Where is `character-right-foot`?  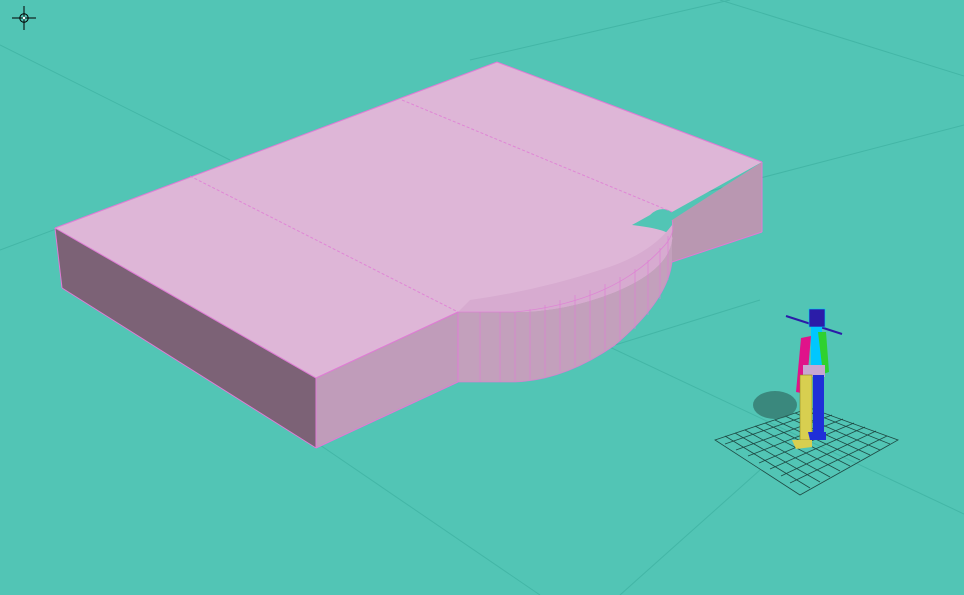 character-right-foot is located at coordinates (817, 436).